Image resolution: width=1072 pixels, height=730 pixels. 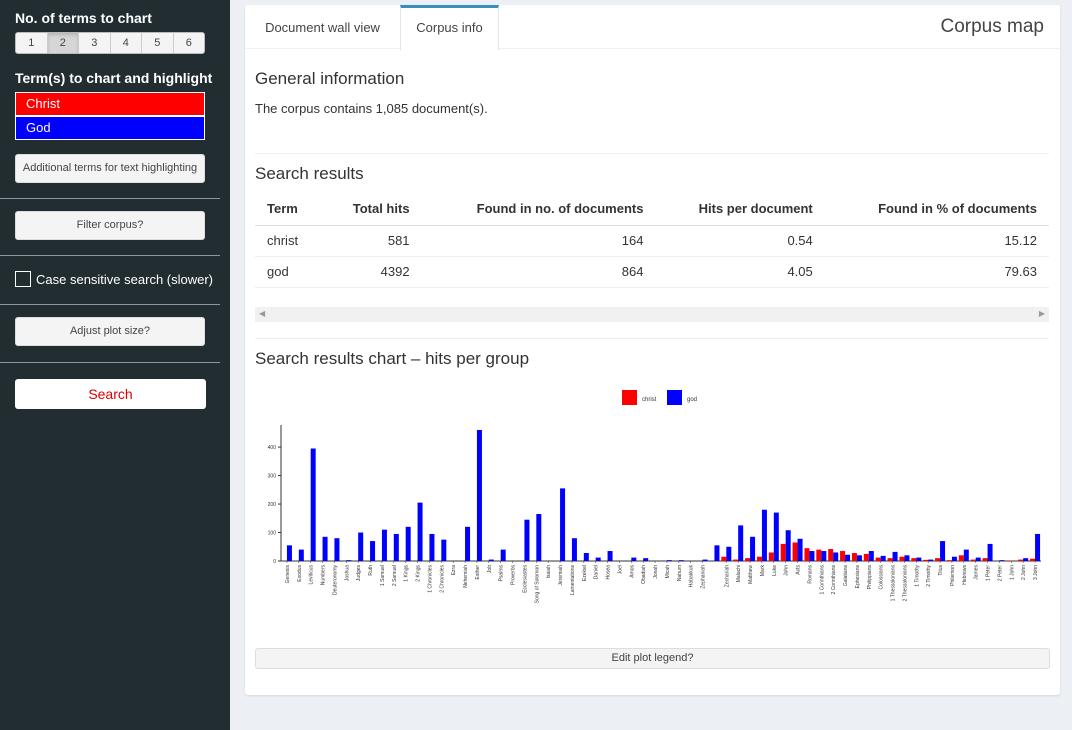 I want to click on x-tick-label: Mark, so click(x=763, y=571).